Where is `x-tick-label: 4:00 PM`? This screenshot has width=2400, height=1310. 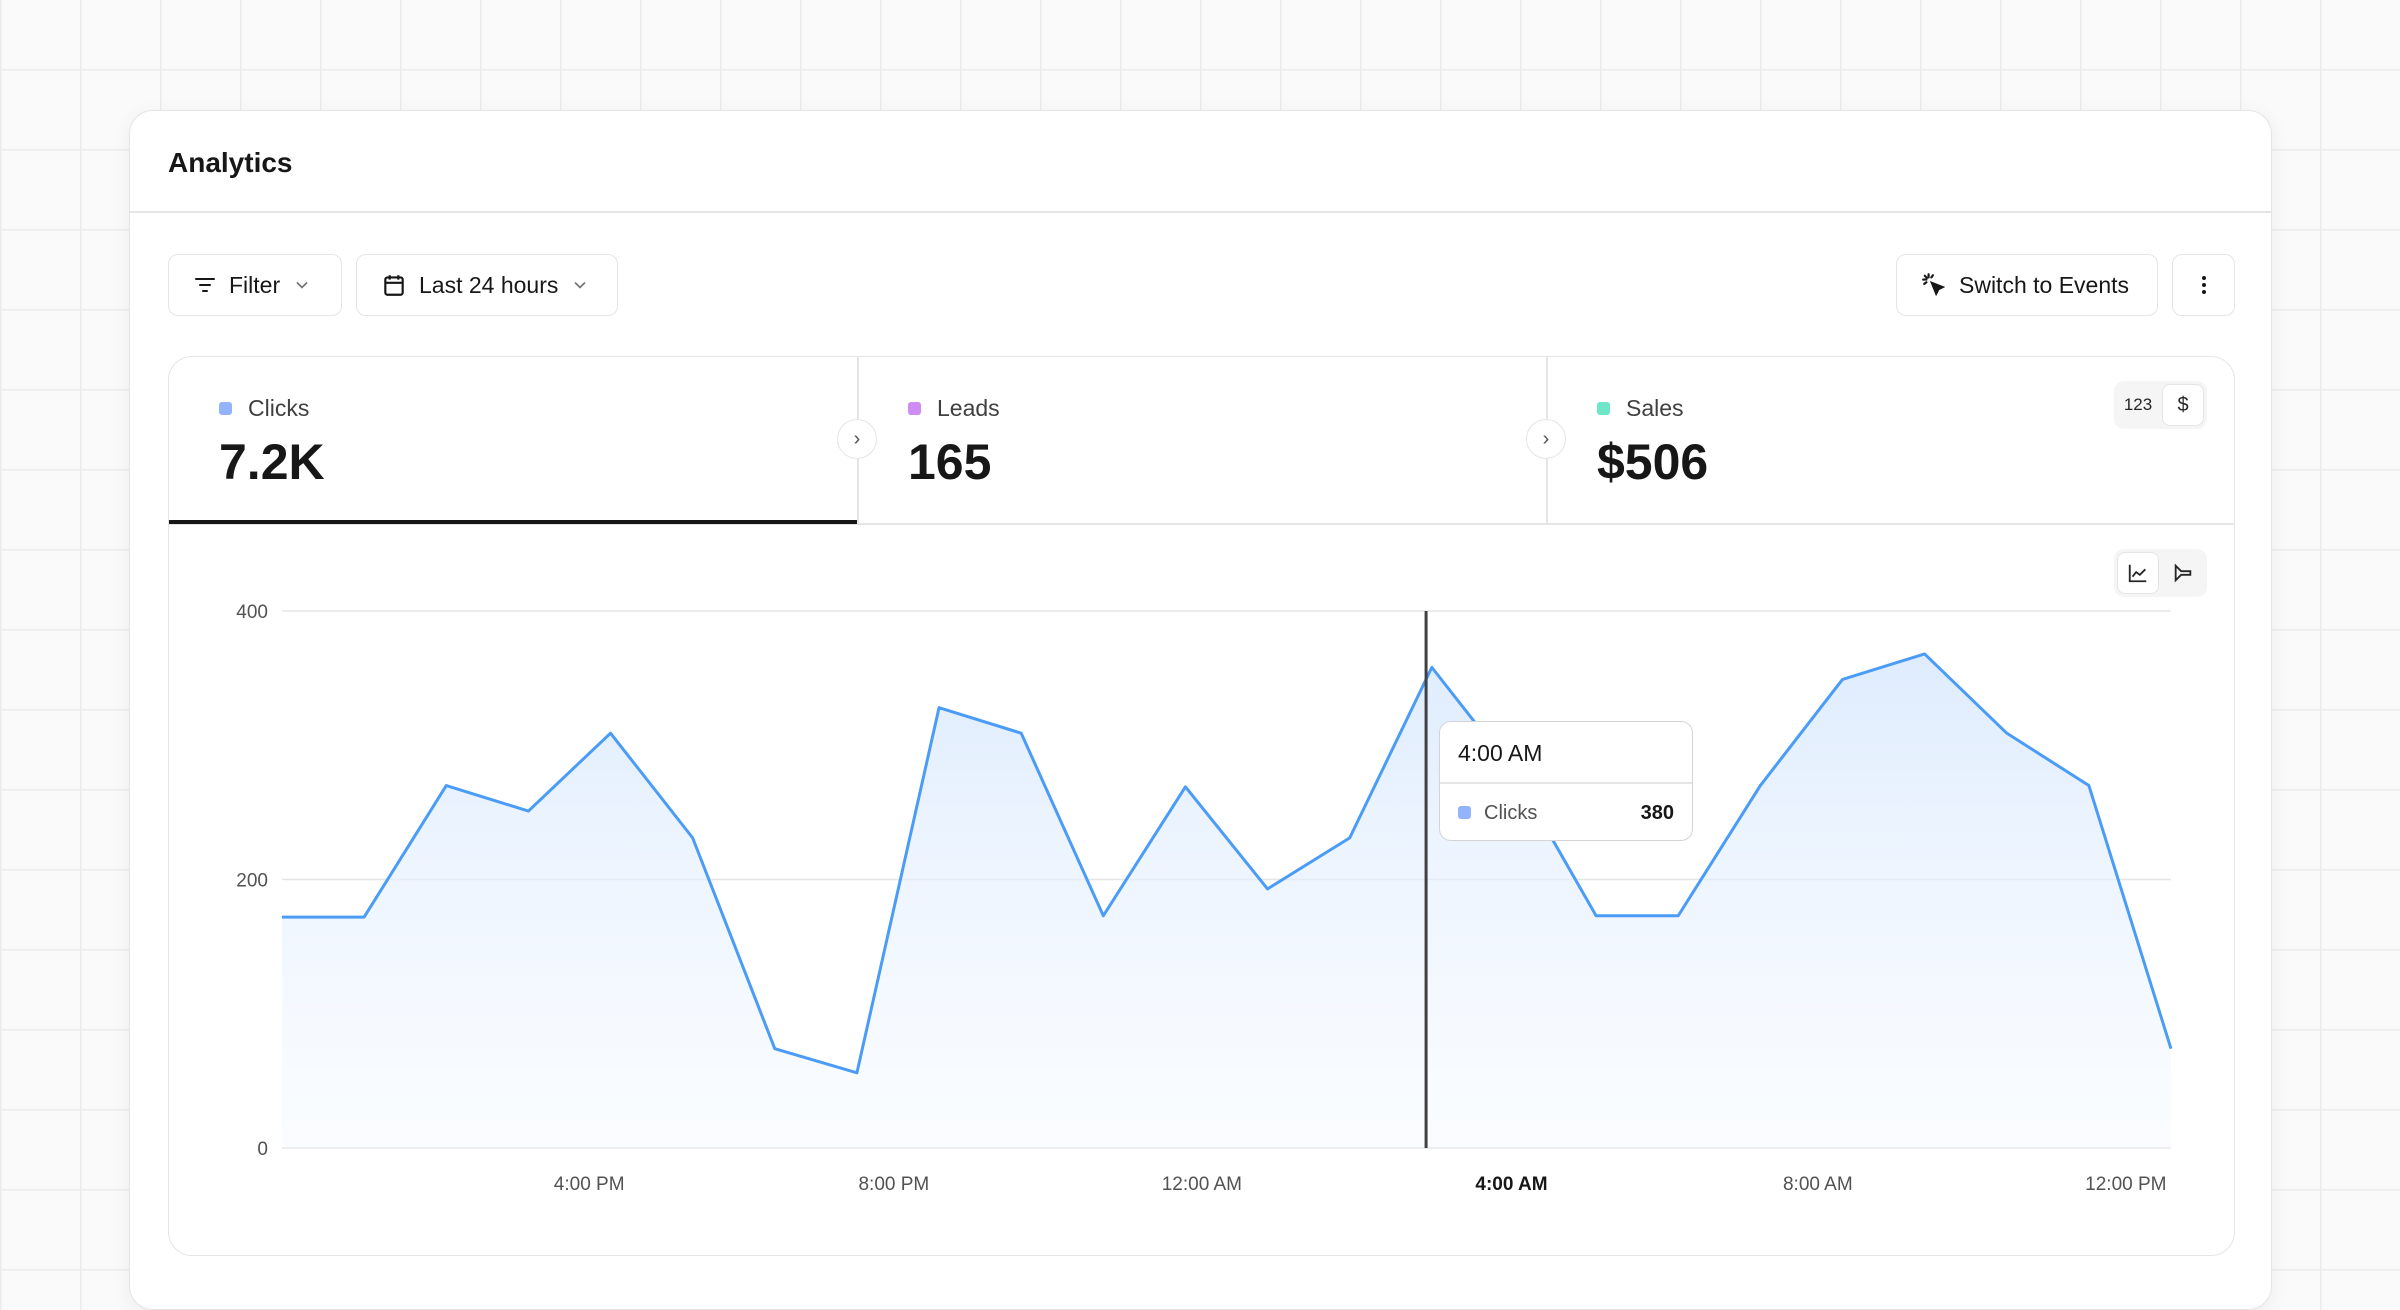 x-tick-label: 4:00 PM is located at coordinates (589, 1184).